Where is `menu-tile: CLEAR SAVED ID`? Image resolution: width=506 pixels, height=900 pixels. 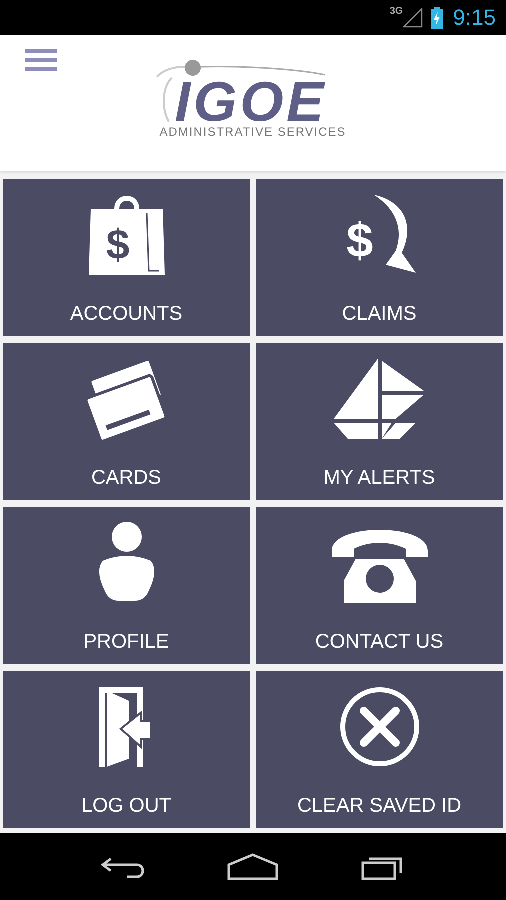 menu-tile: CLEAR SAVED ID is located at coordinates (379, 749).